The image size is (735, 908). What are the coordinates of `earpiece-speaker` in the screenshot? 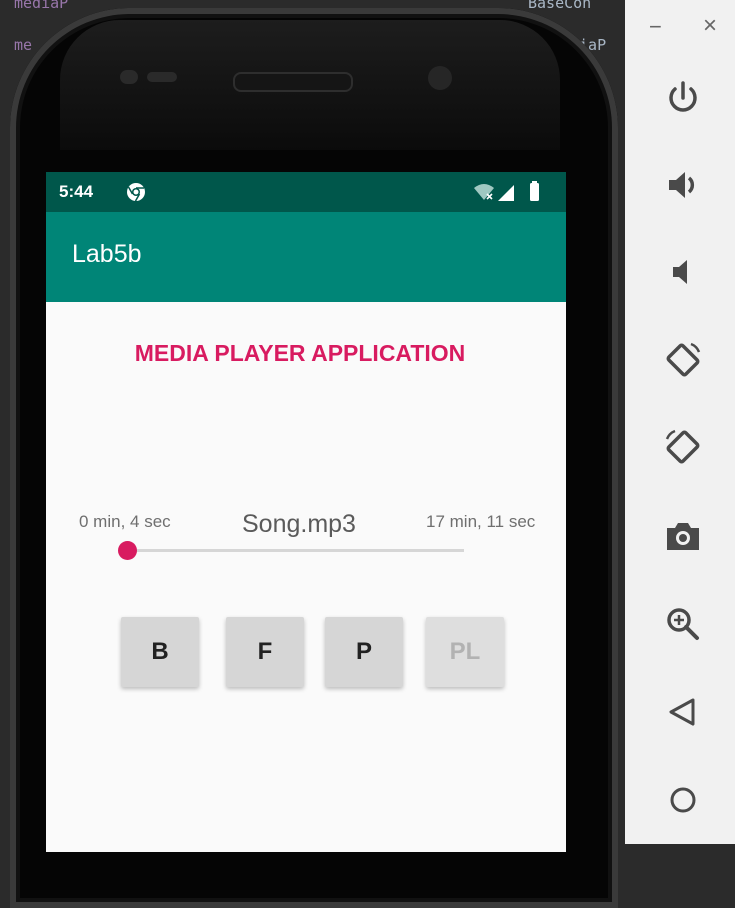 It's located at (293, 82).